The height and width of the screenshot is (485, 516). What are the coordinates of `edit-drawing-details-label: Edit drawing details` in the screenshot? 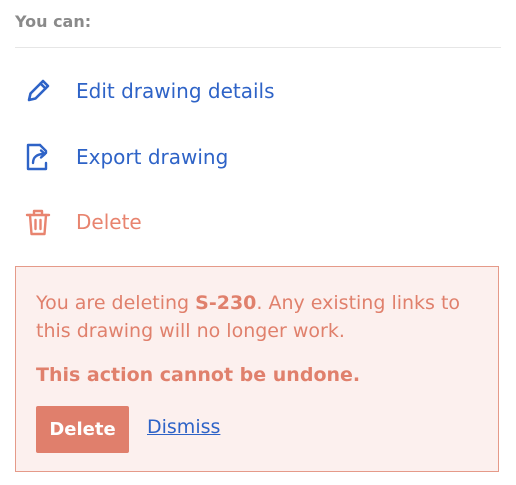 It's located at (175, 91).